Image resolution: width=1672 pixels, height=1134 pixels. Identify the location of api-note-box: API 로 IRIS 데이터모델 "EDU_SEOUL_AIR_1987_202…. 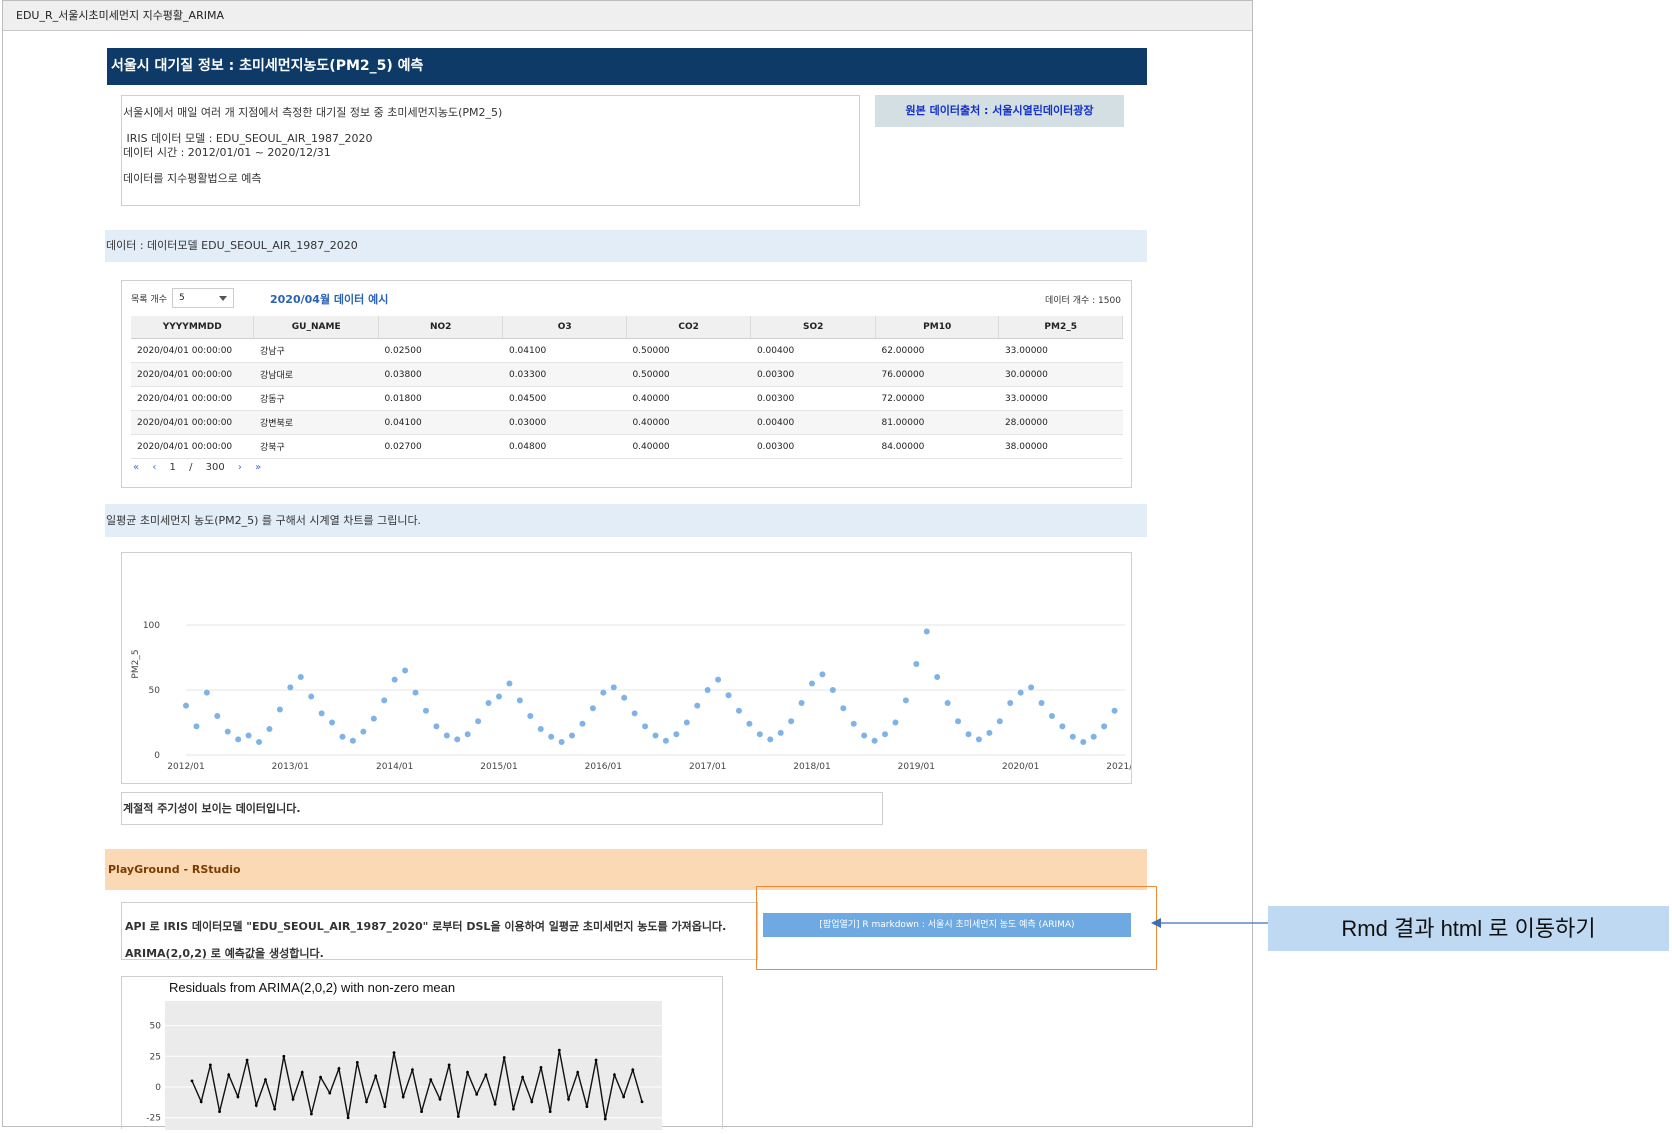
(439, 931).